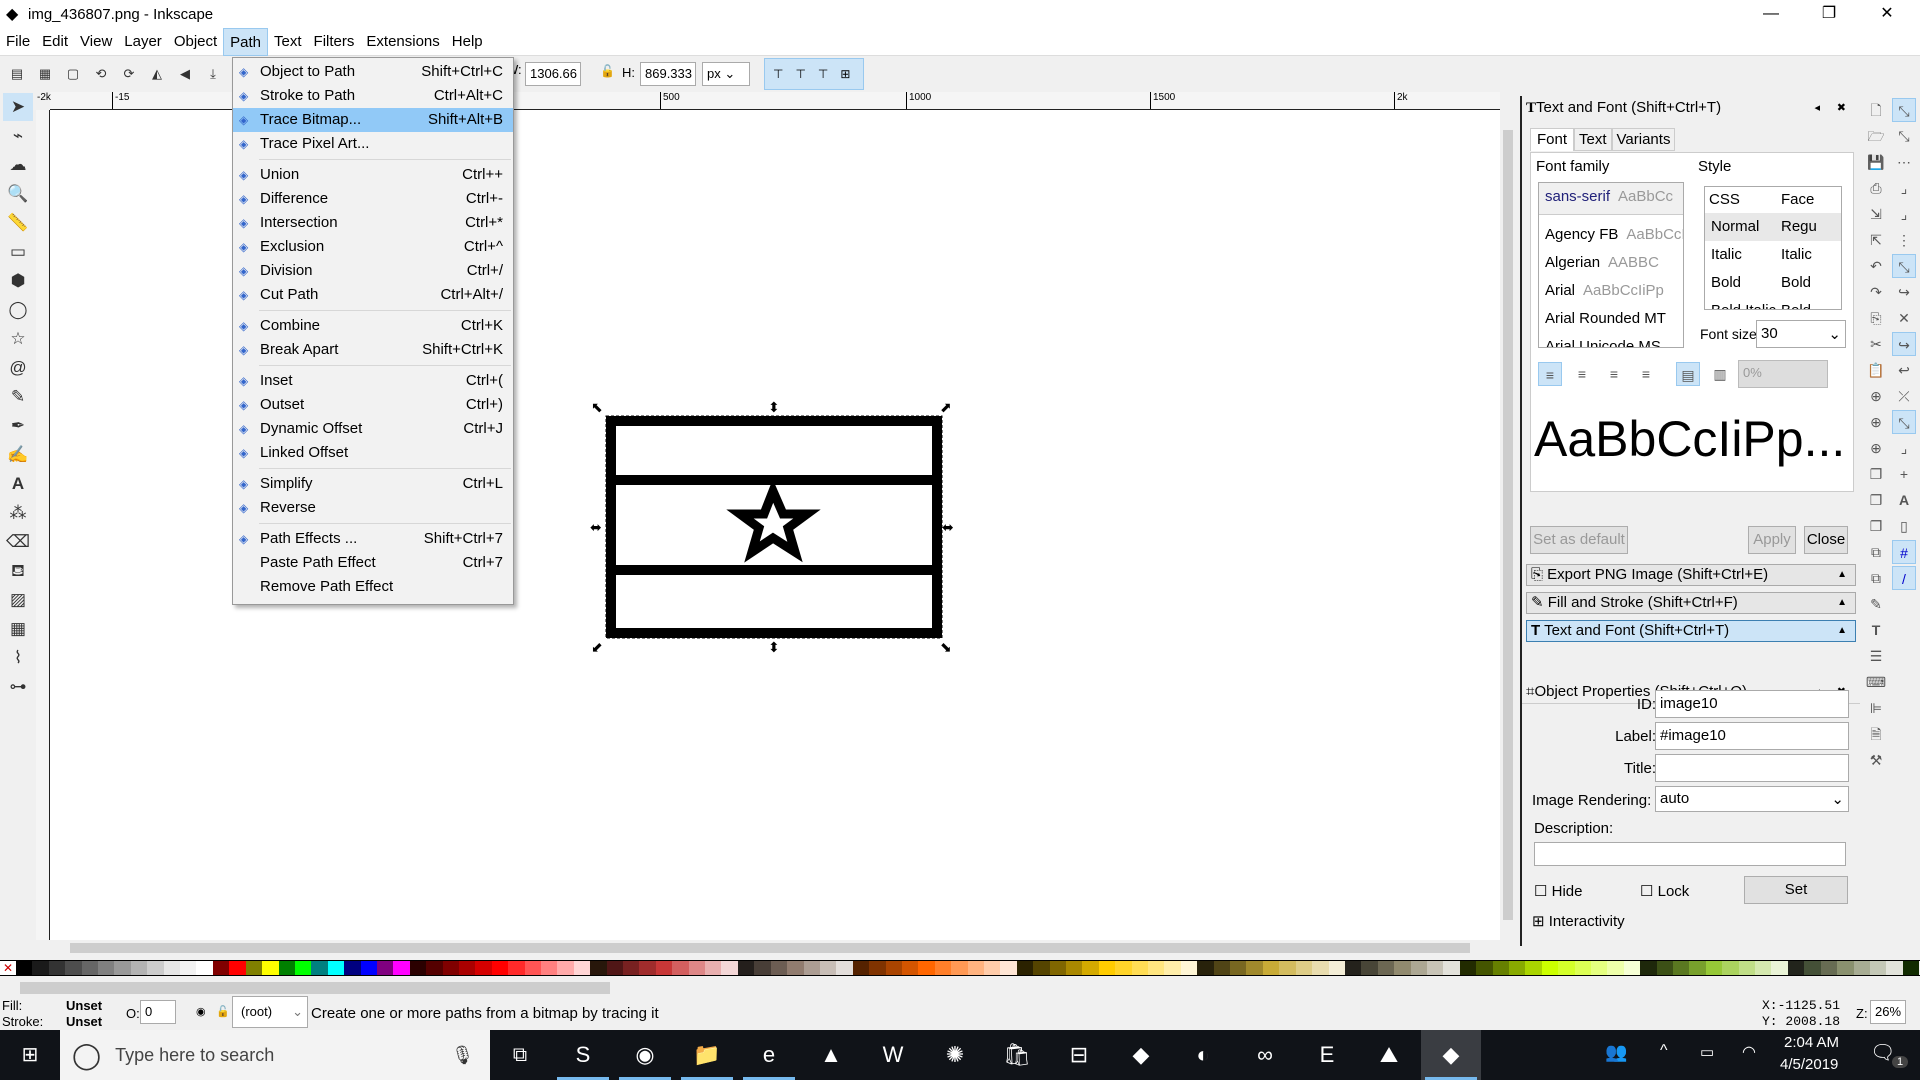 This screenshot has width=1920, height=1080. What do you see at coordinates (1876, 162) in the screenshot?
I see `save-icon: 💾` at bounding box center [1876, 162].